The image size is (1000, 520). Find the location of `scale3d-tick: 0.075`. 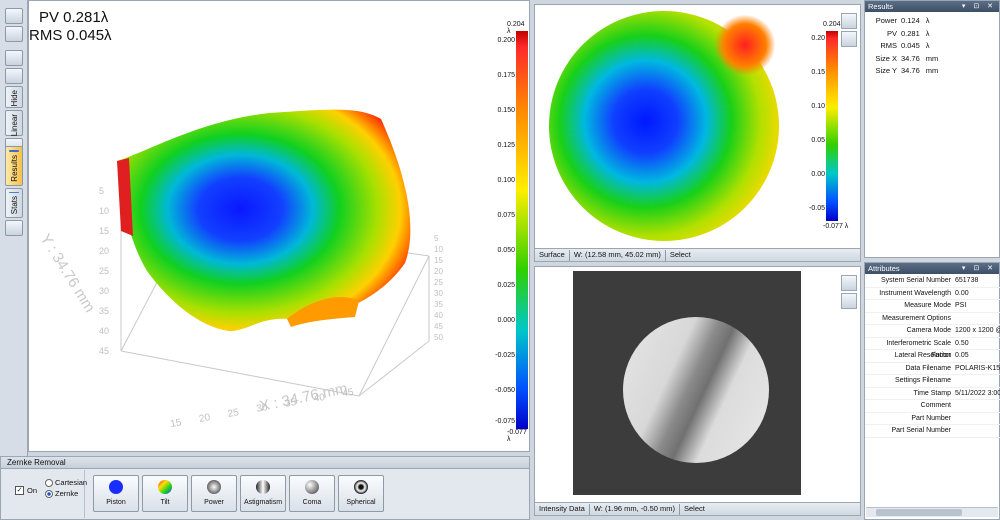

scale3d-tick: 0.075 is located at coordinates (506, 215).